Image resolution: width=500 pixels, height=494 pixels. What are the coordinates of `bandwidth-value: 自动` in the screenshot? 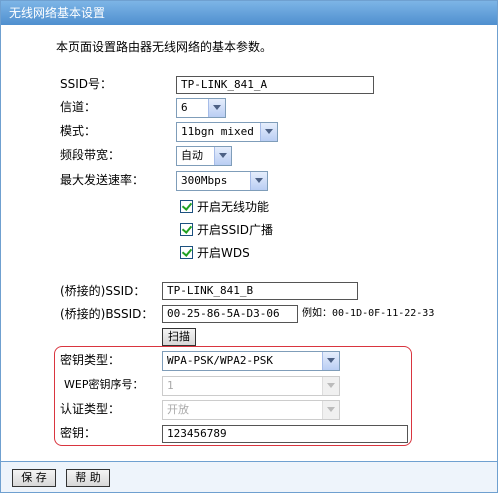 It's located at (192, 155).